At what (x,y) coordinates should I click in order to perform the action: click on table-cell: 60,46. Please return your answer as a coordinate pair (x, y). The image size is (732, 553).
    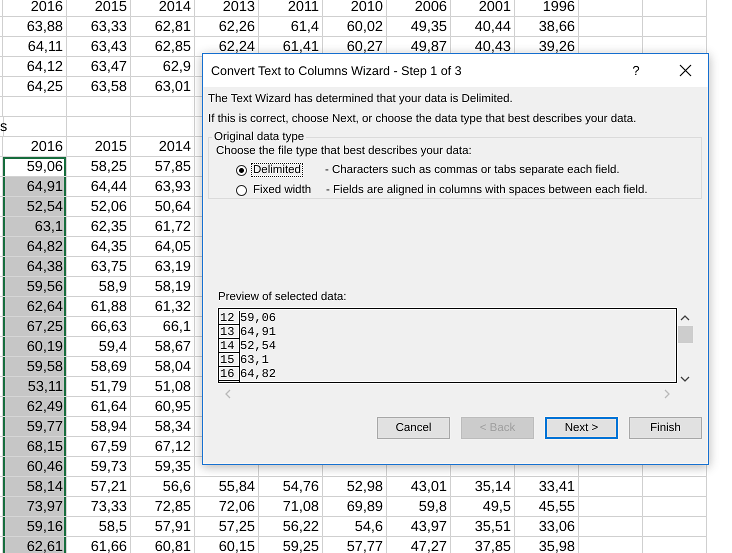
    Looking at the image, I should click on (35, 467).